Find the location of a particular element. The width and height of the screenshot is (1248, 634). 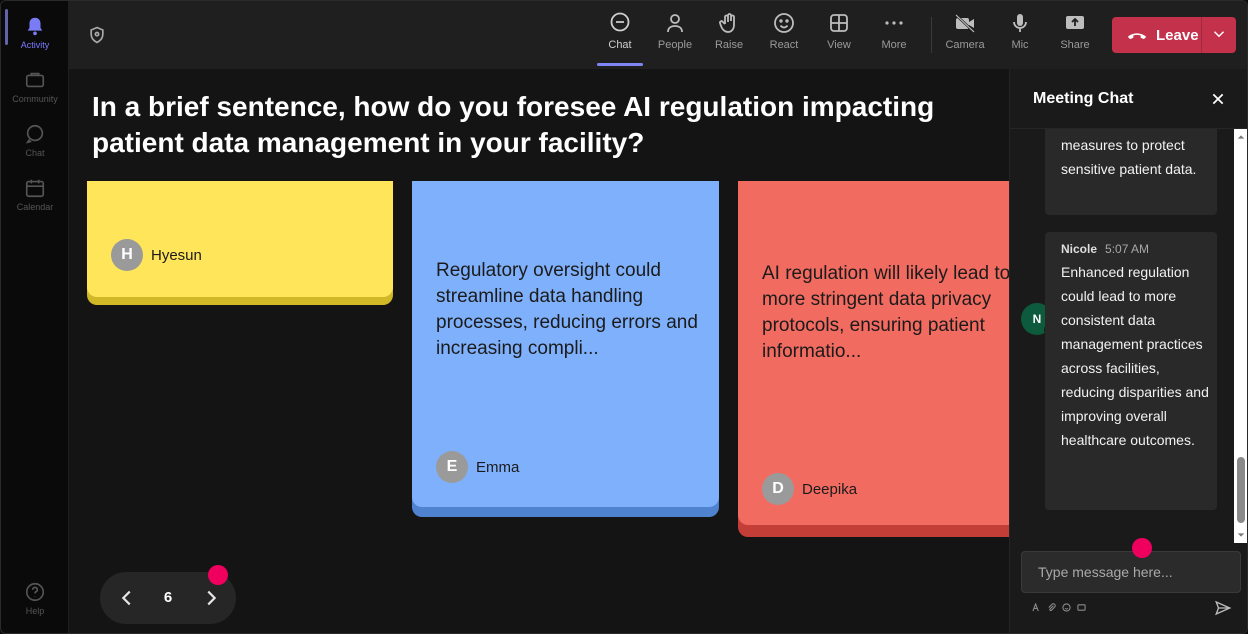

chevron-right-icon is located at coordinates (211, 598).